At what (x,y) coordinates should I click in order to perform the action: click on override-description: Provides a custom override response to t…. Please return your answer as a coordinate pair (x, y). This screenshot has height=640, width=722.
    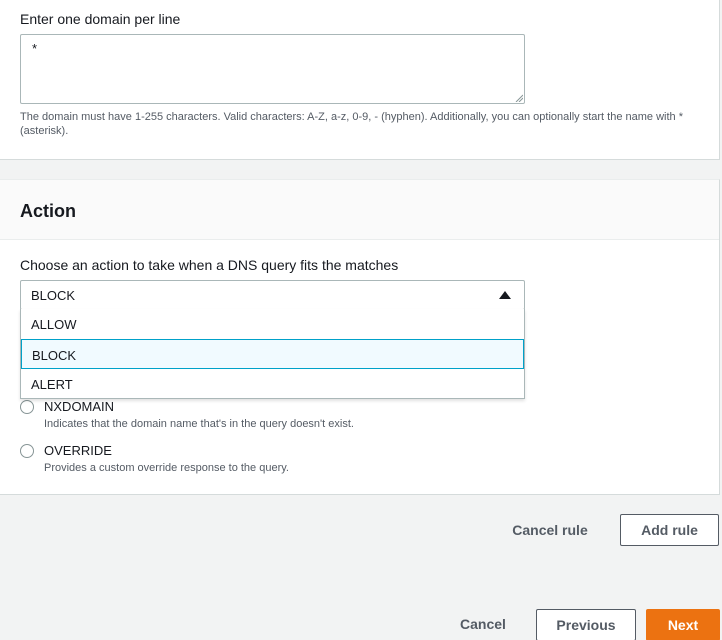
    Looking at the image, I should click on (166, 468).